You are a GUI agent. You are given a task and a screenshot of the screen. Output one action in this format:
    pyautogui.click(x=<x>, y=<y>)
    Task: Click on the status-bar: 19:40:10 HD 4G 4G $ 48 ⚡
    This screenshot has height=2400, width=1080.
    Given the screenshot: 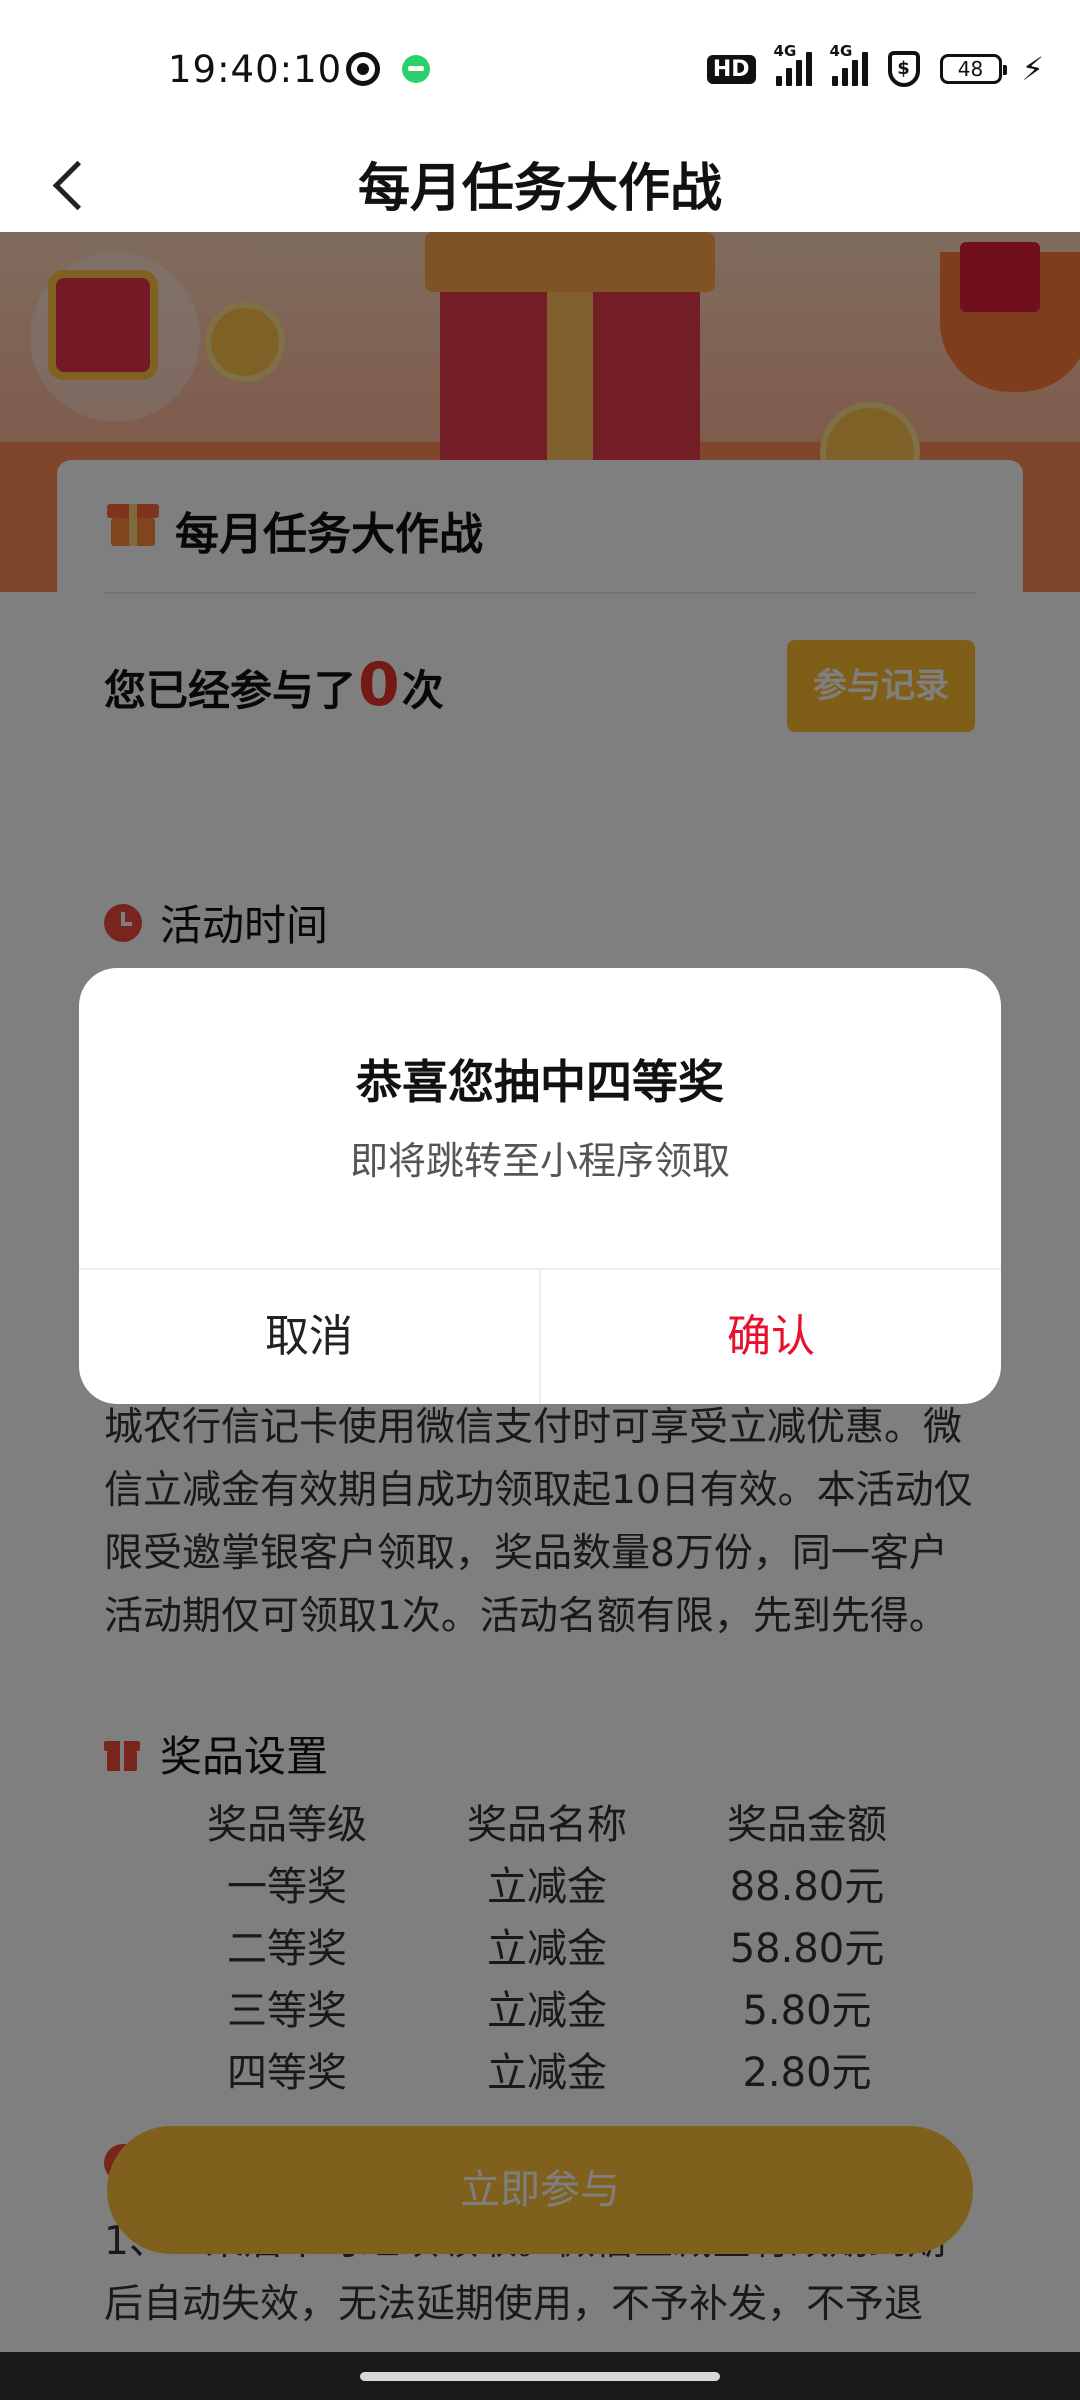 What is the action you would take?
    pyautogui.click(x=540, y=70)
    